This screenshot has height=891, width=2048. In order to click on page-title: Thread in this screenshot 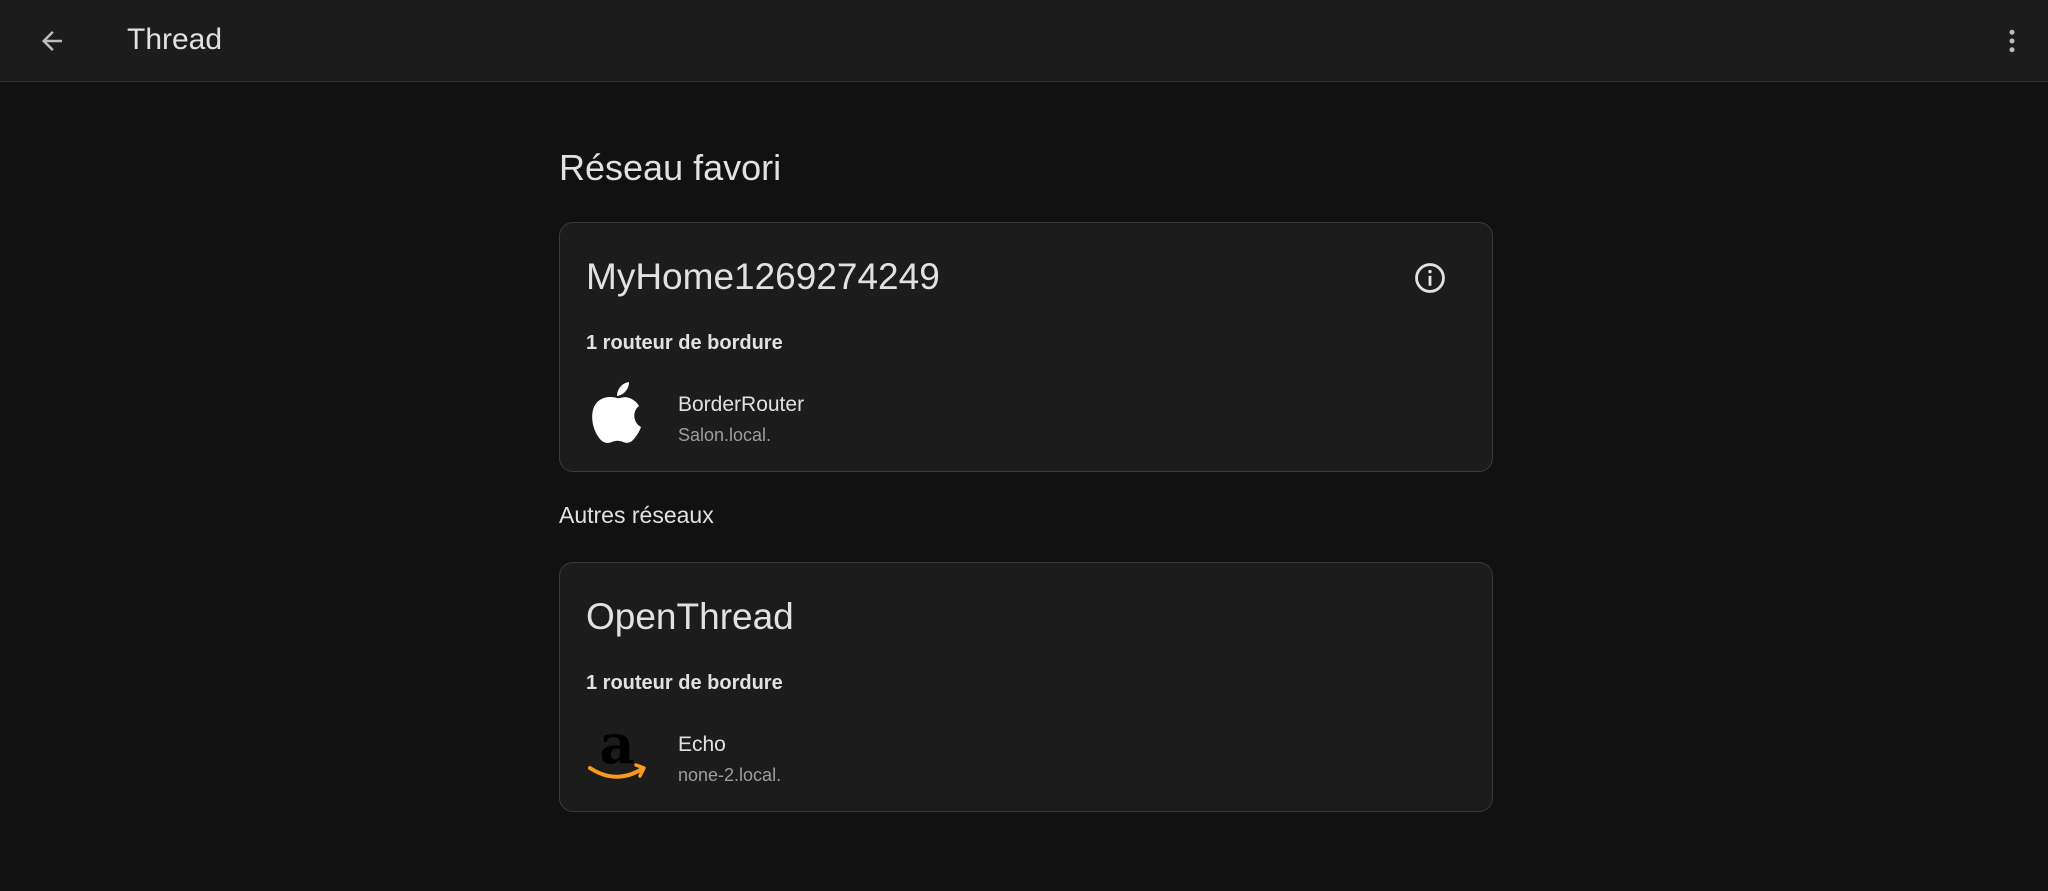, I will do `click(175, 39)`.